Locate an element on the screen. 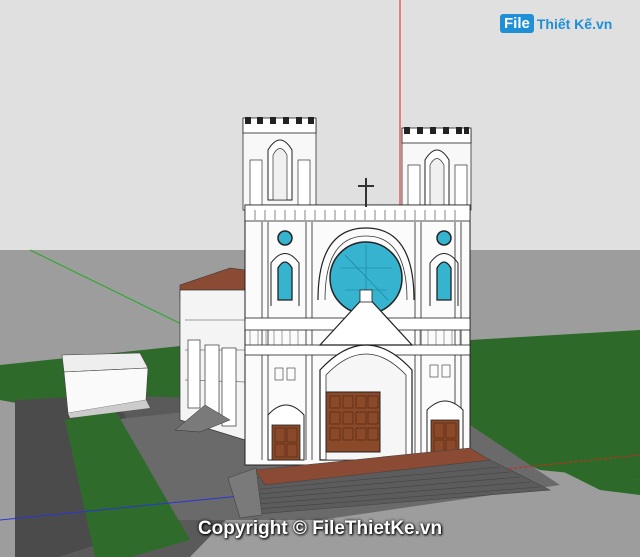 This screenshot has width=640, height=557. copyright-watermark: Copyright © FileThietKe.vn is located at coordinates (320, 528).